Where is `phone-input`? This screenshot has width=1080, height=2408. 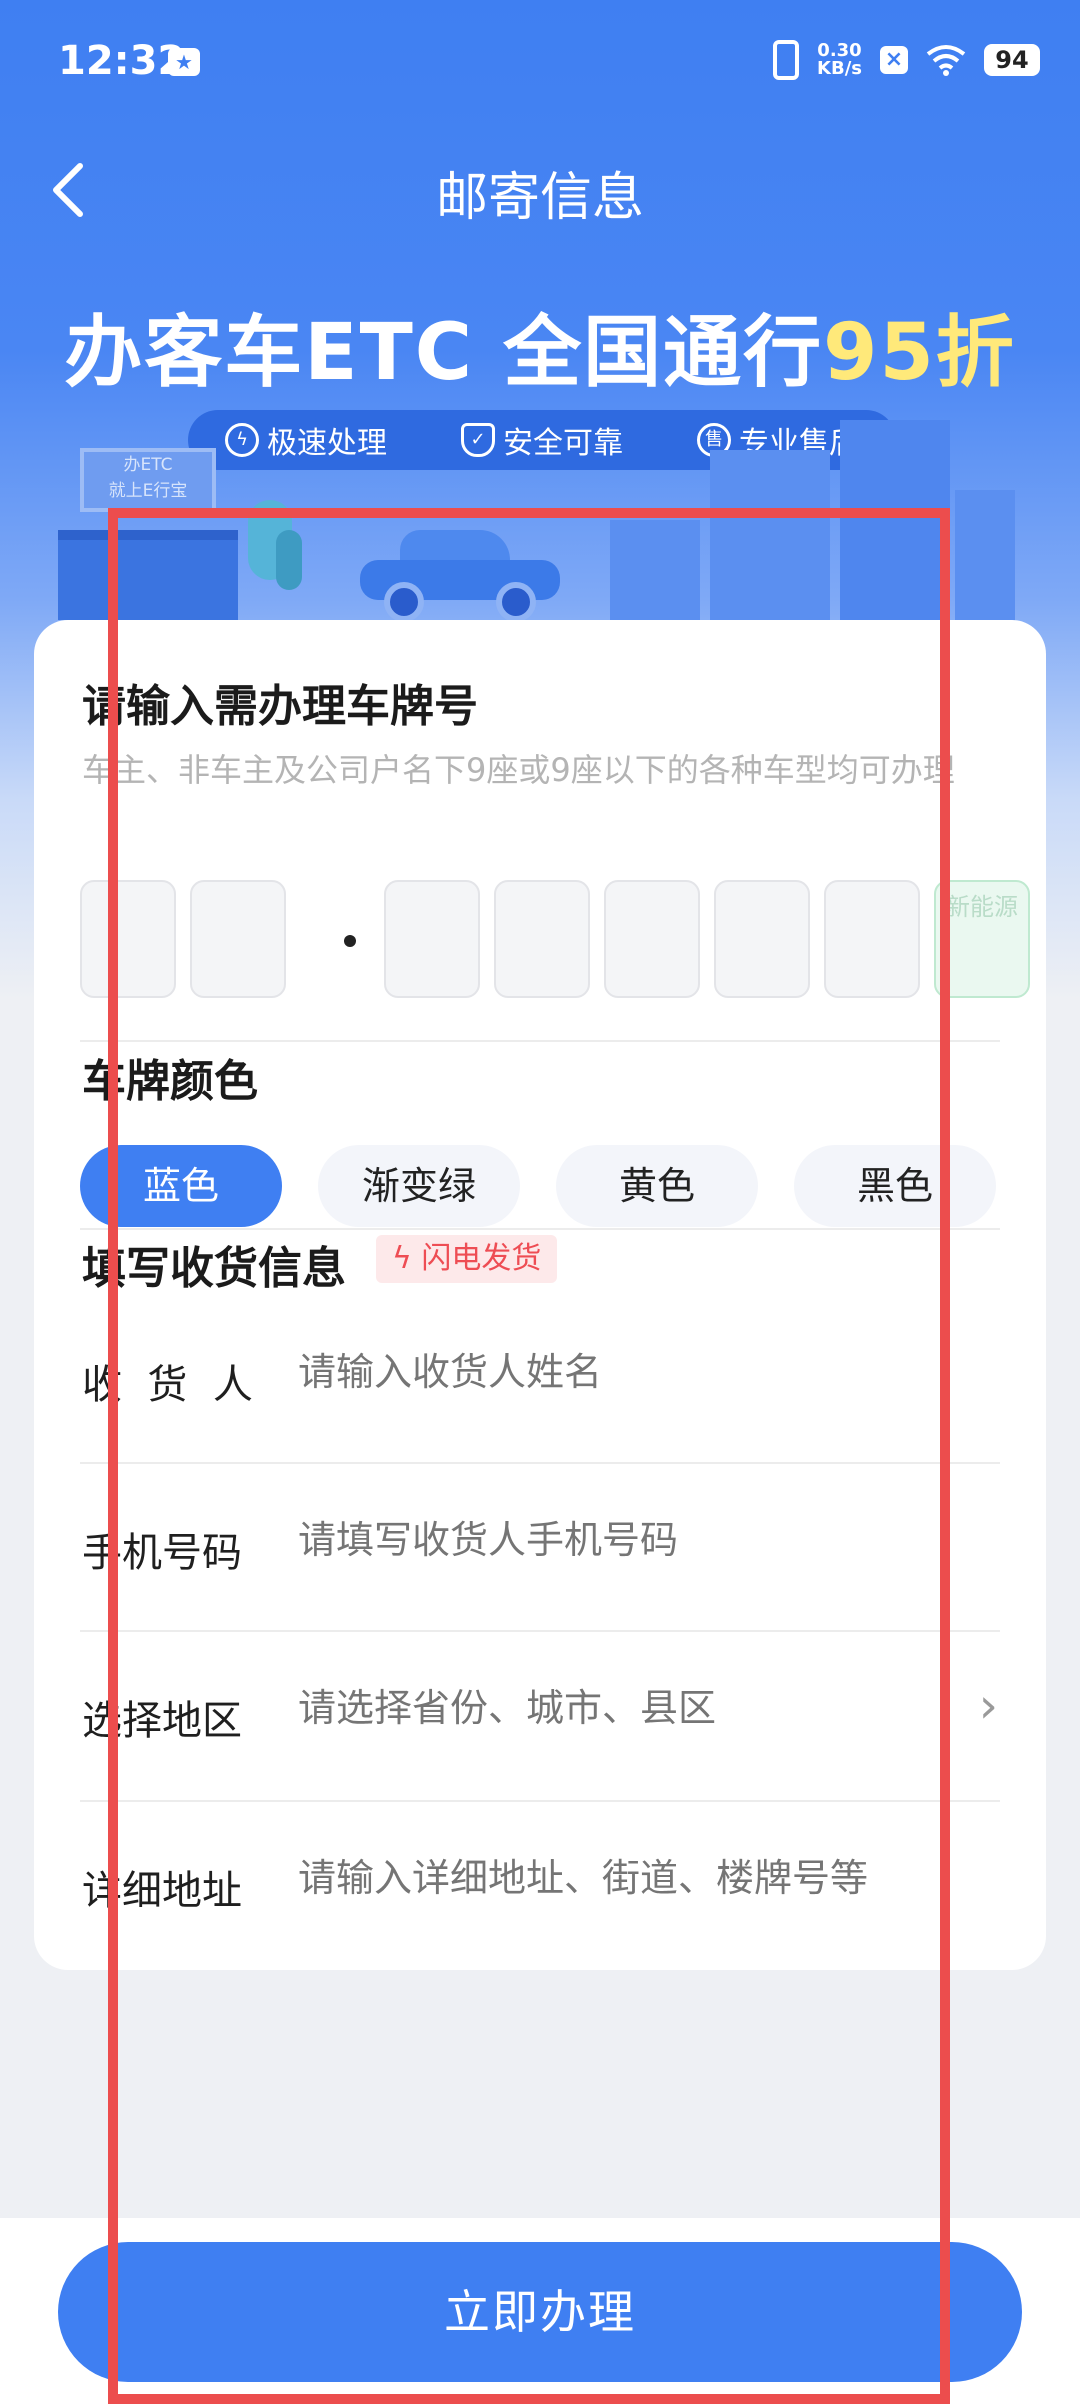 phone-input is located at coordinates (638, 1540).